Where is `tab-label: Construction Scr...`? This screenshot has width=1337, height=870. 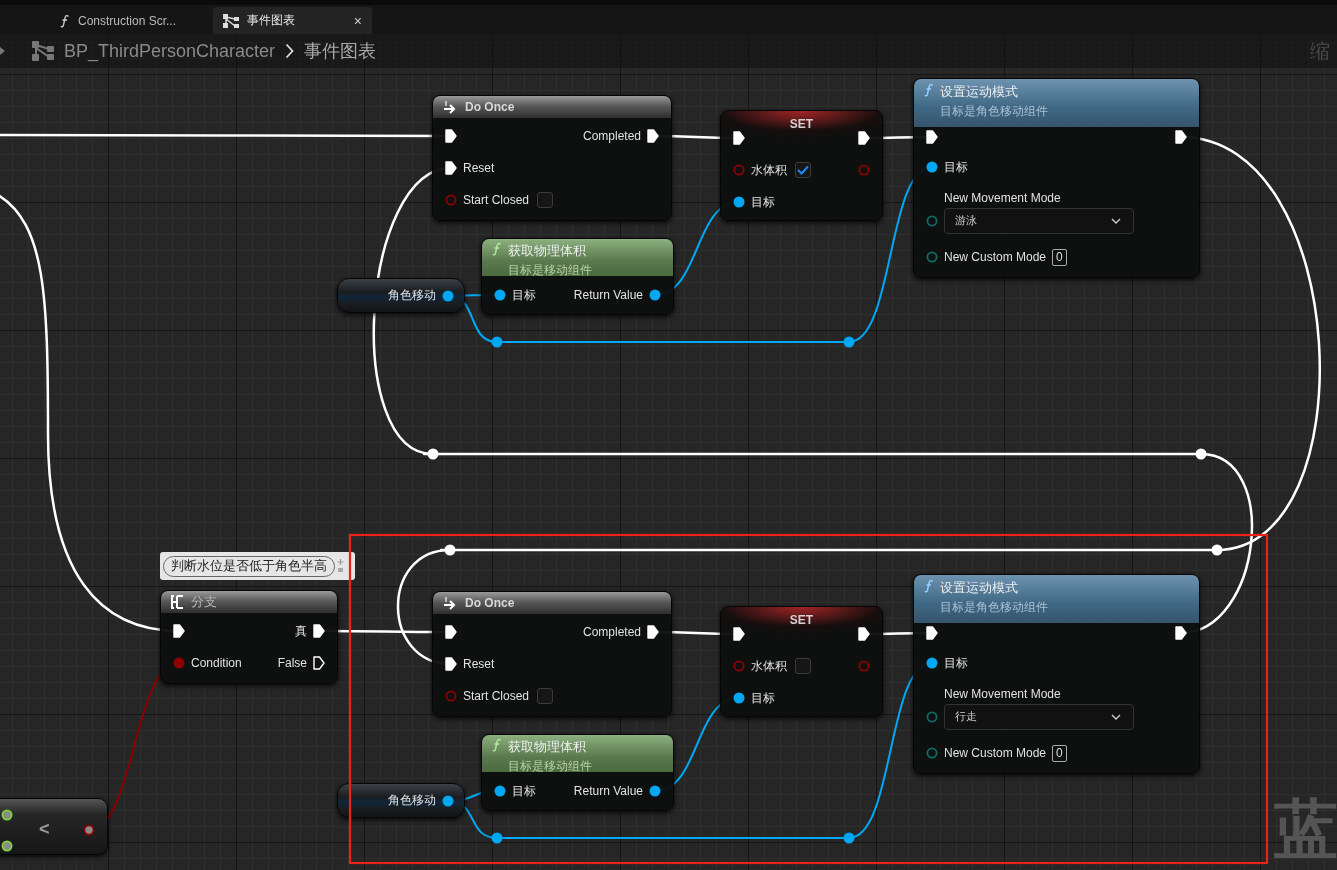
tab-label: Construction Scr... is located at coordinates (127, 20).